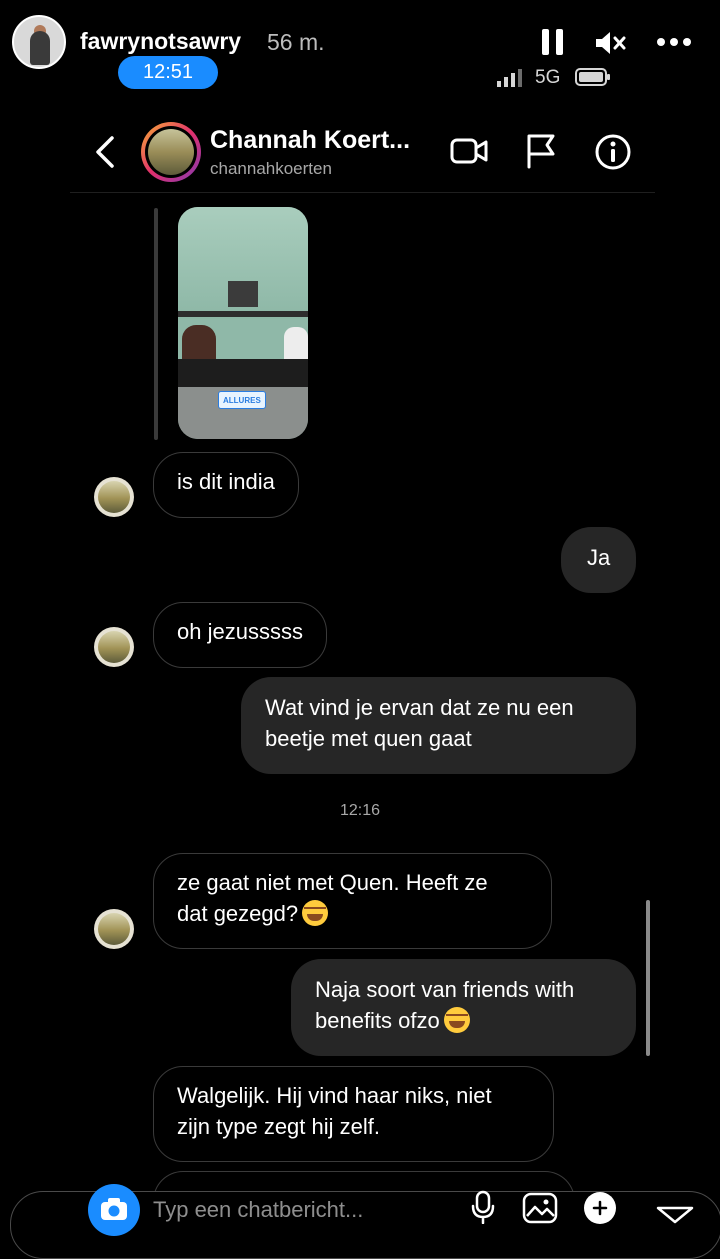 The height and width of the screenshot is (1259, 720). What do you see at coordinates (243, 294) in the screenshot?
I see `thumb-logo` at bounding box center [243, 294].